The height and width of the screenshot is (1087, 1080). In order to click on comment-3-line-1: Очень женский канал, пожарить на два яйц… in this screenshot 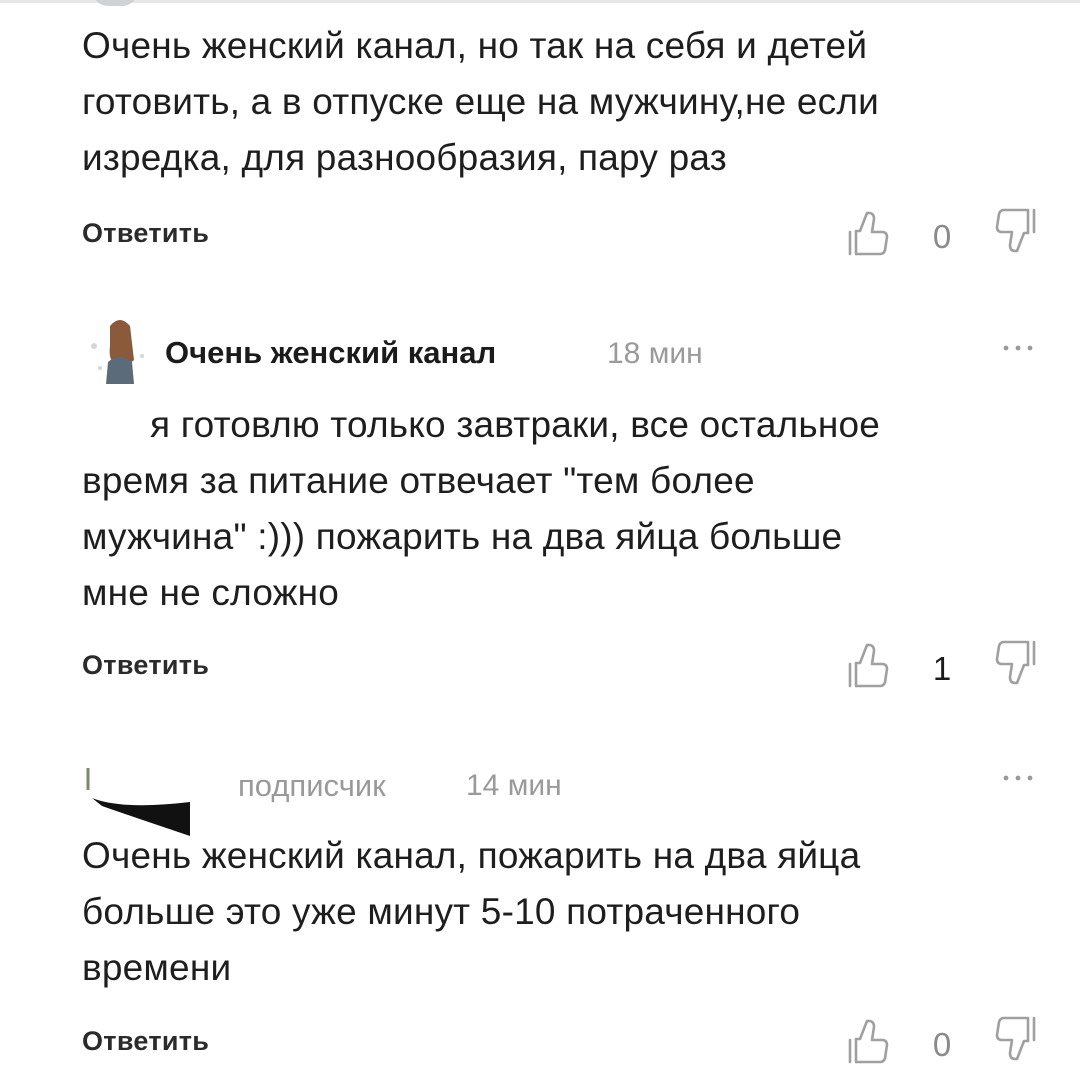, I will do `click(471, 855)`.